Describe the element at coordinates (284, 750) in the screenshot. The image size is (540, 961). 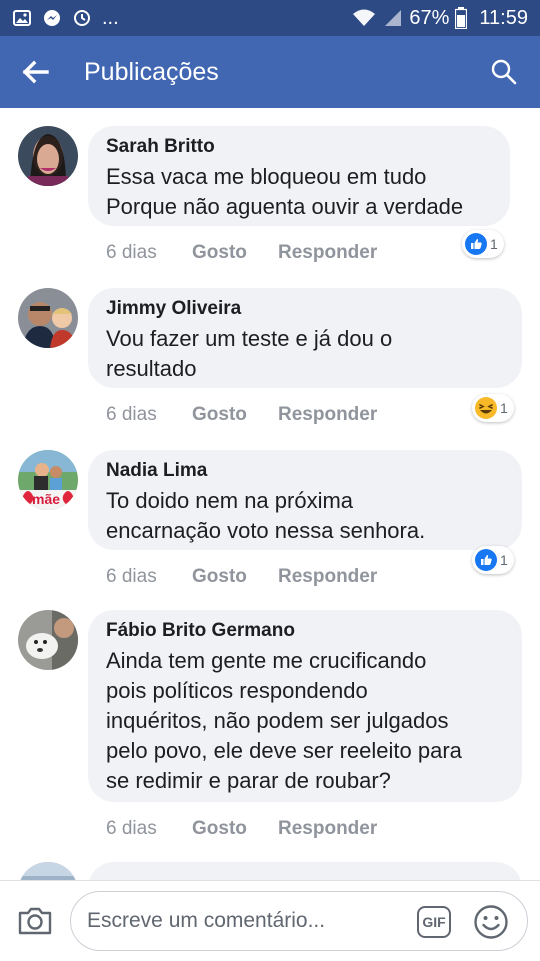
I see `comment-text-line: pelo povo, ele deve ser reeleito para` at that location.